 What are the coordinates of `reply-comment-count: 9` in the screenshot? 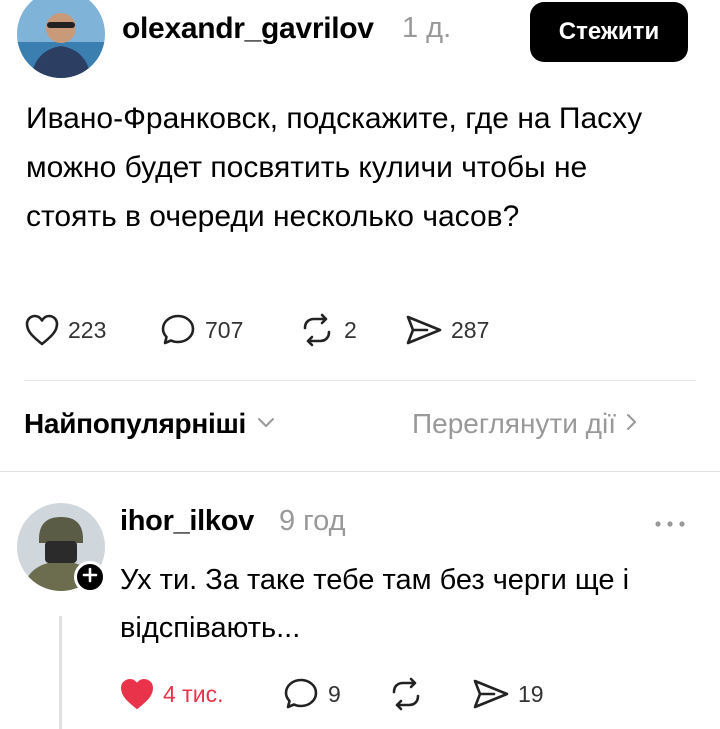 It's located at (334, 693).